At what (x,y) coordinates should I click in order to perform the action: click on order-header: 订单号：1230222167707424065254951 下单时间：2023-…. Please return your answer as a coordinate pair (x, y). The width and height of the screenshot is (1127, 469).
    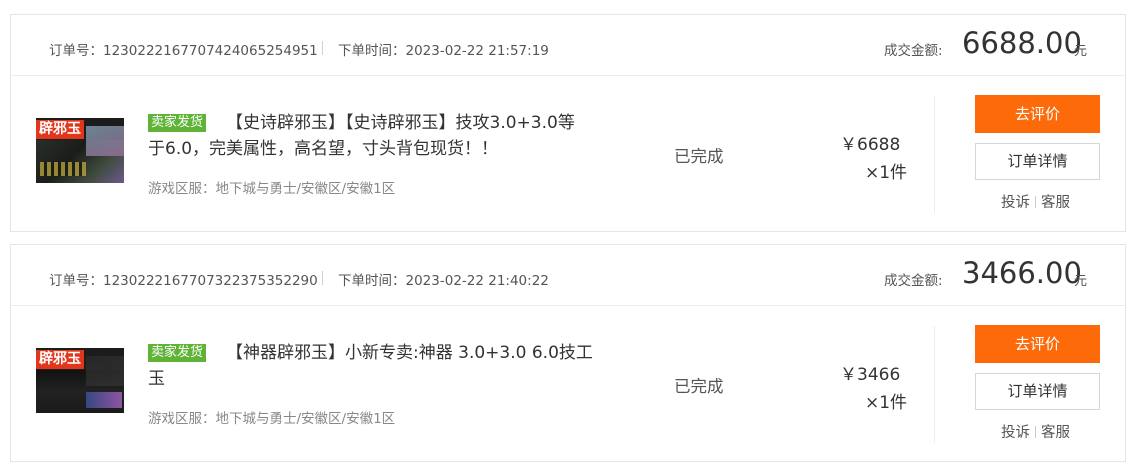
    Looking at the image, I should click on (568, 45).